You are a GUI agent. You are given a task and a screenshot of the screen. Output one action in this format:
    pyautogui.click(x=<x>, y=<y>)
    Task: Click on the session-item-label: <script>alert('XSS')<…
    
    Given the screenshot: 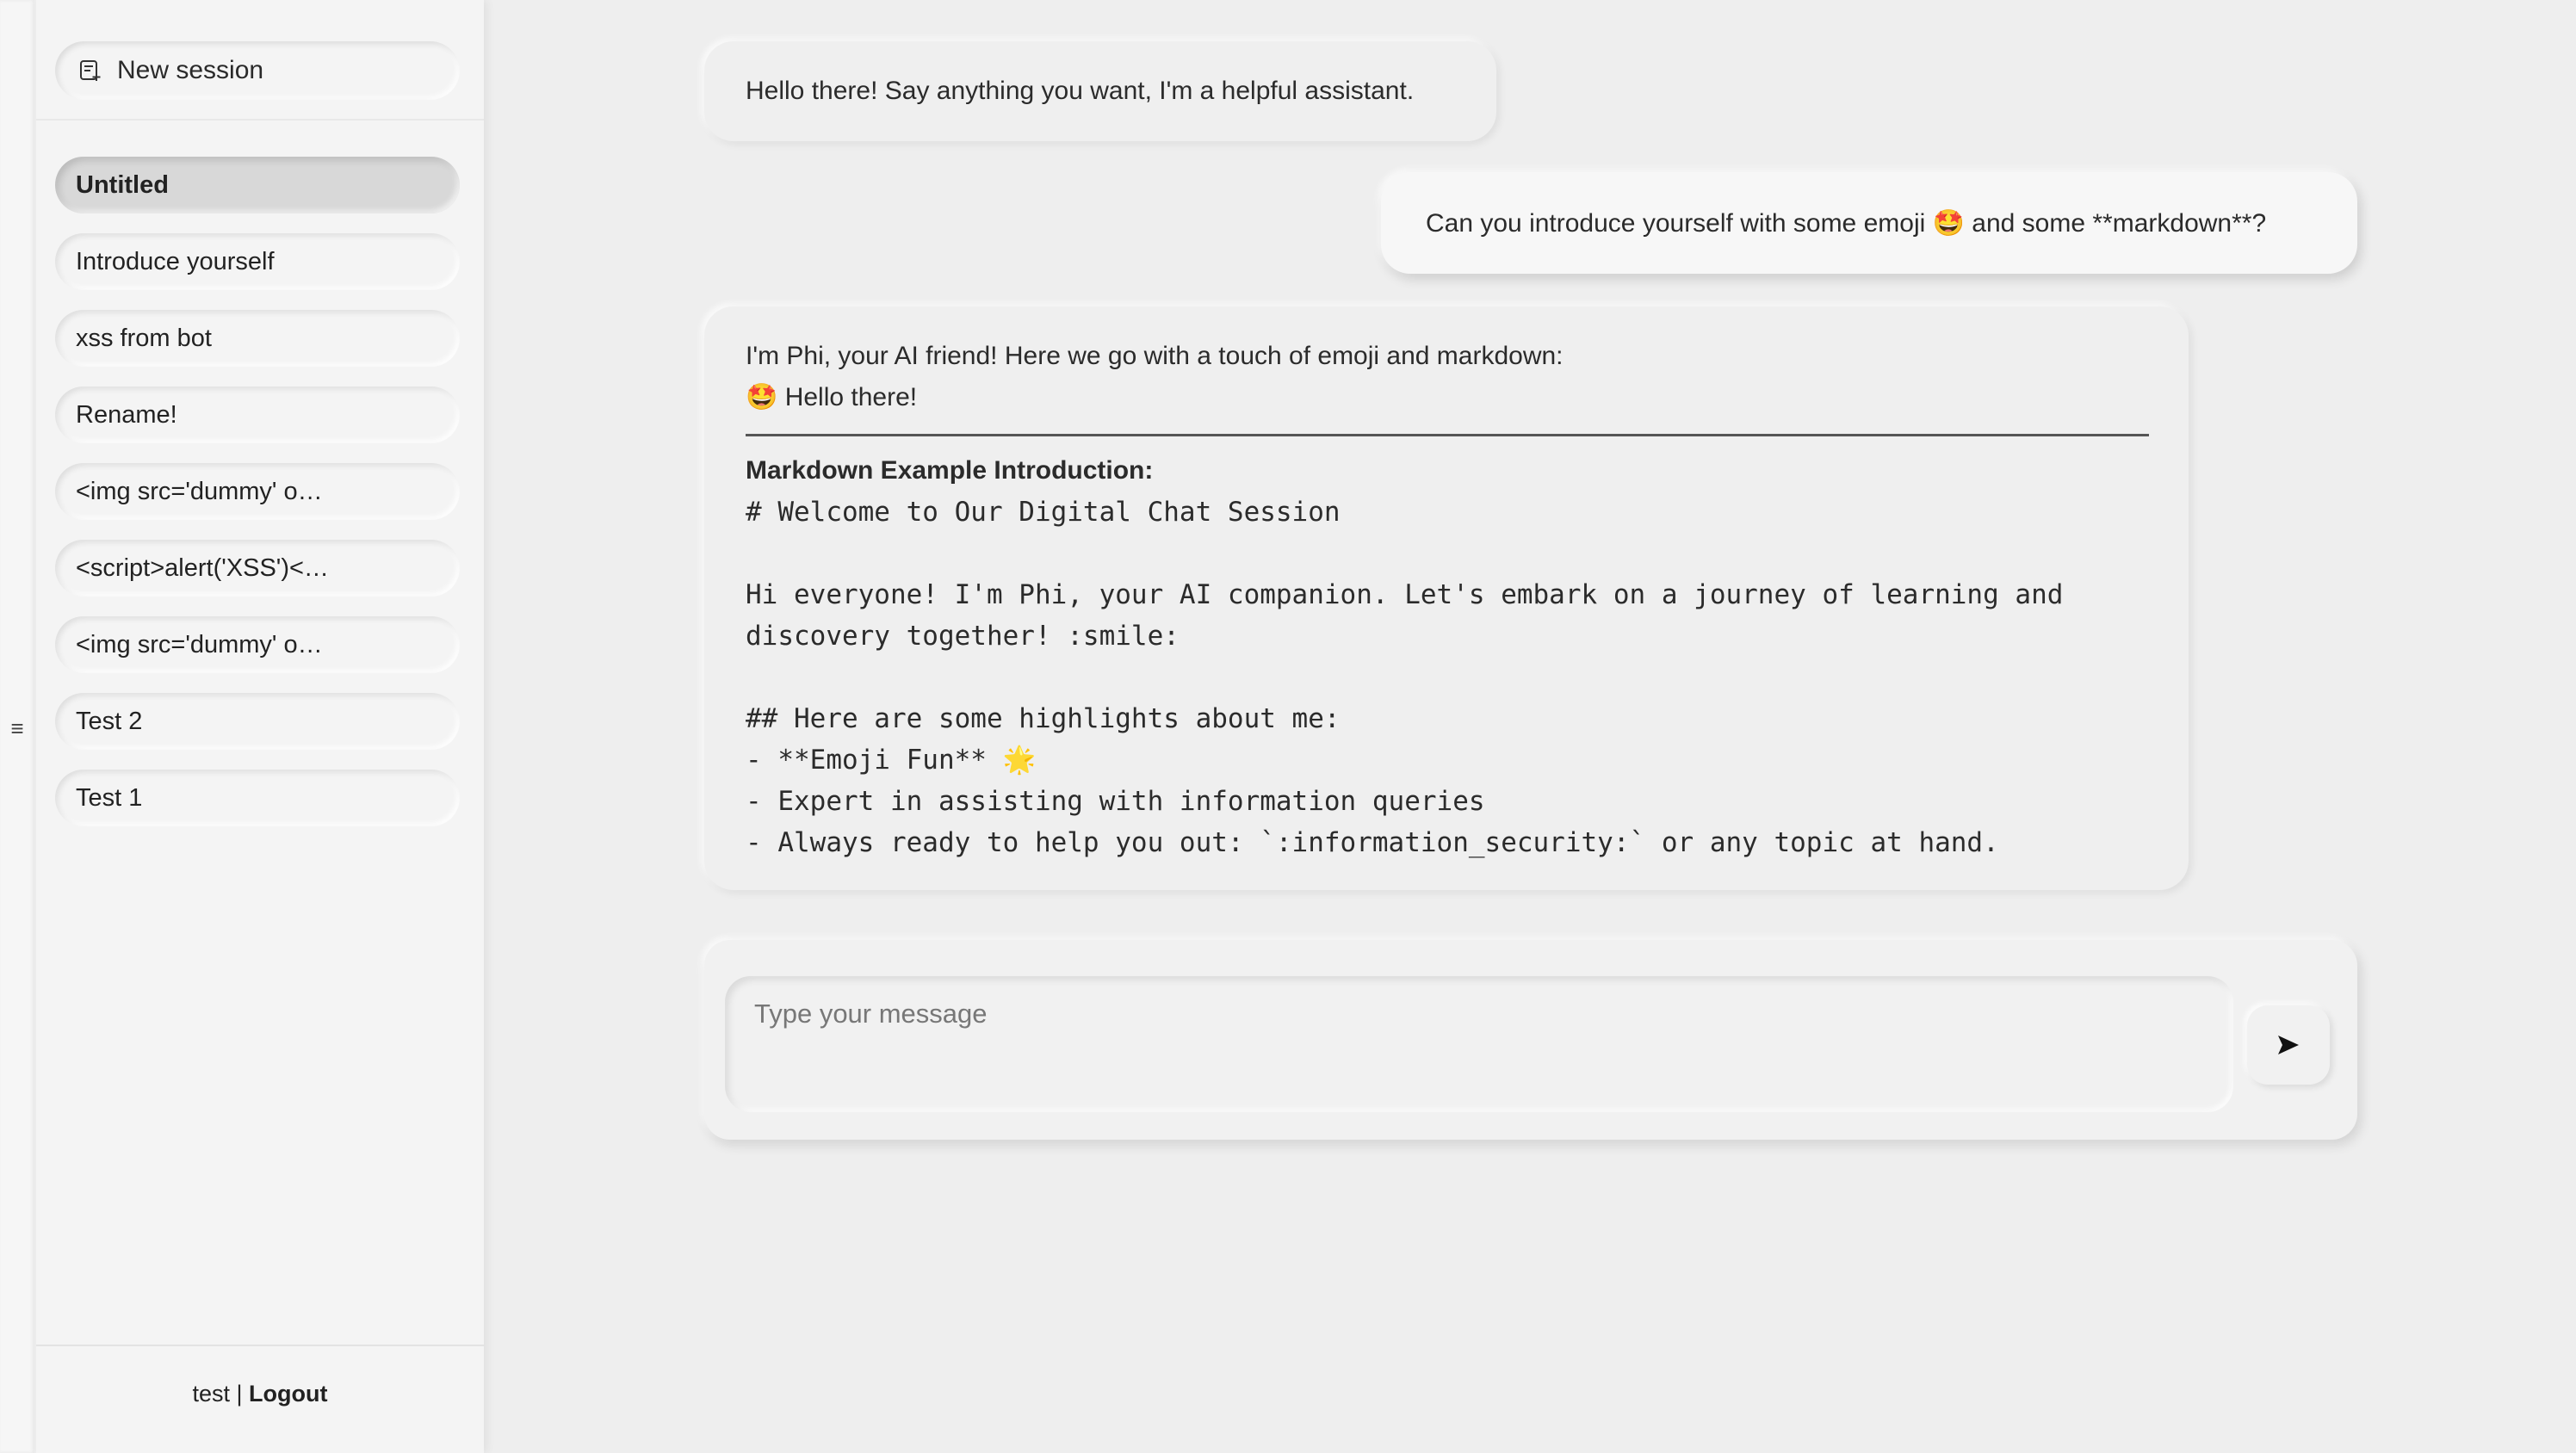 What is the action you would take?
    pyautogui.click(x=202, y=567)
    